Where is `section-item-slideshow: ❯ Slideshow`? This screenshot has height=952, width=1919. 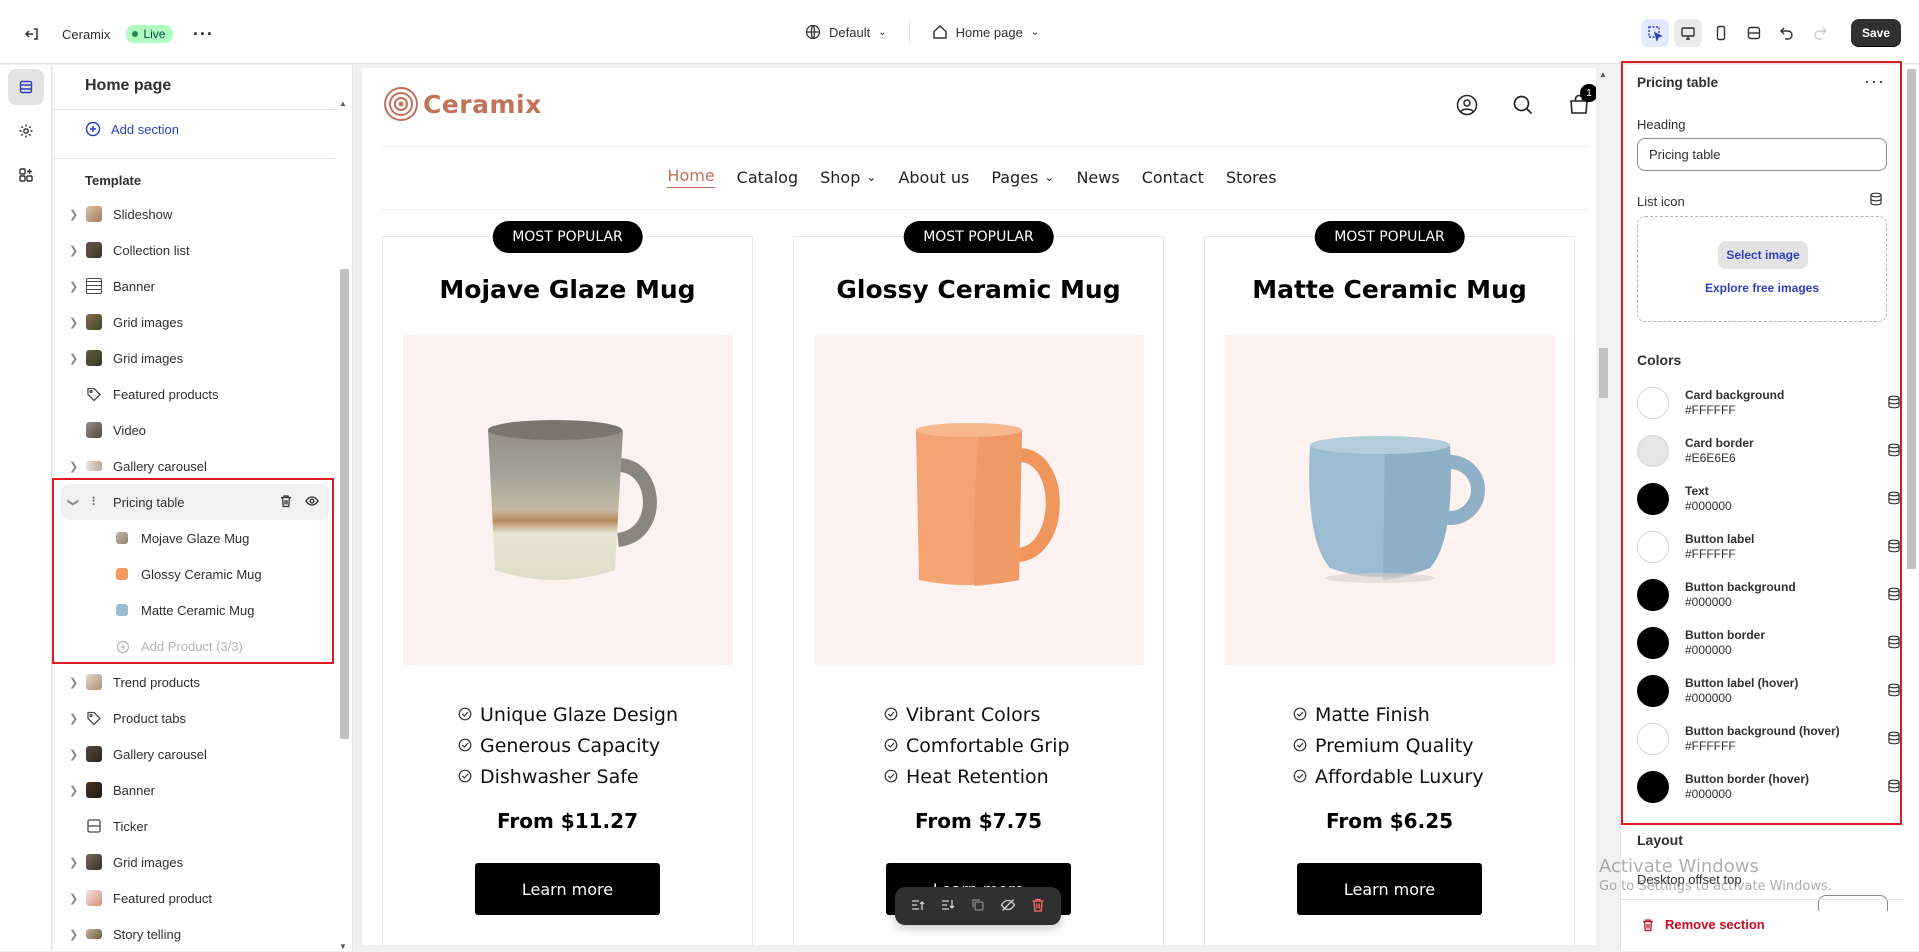 section-item-slideshow: ❯ Slideshow is located at coordinates (194, 214).